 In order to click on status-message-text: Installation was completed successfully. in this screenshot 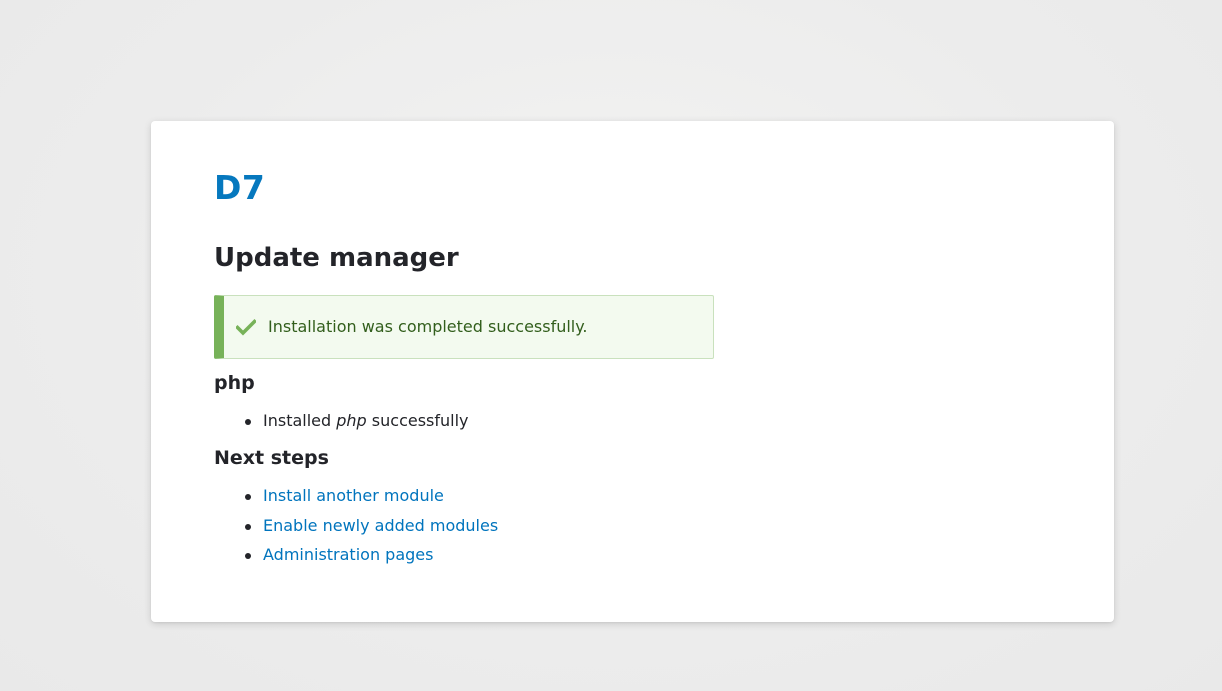, I will do `click(428, 326)`.